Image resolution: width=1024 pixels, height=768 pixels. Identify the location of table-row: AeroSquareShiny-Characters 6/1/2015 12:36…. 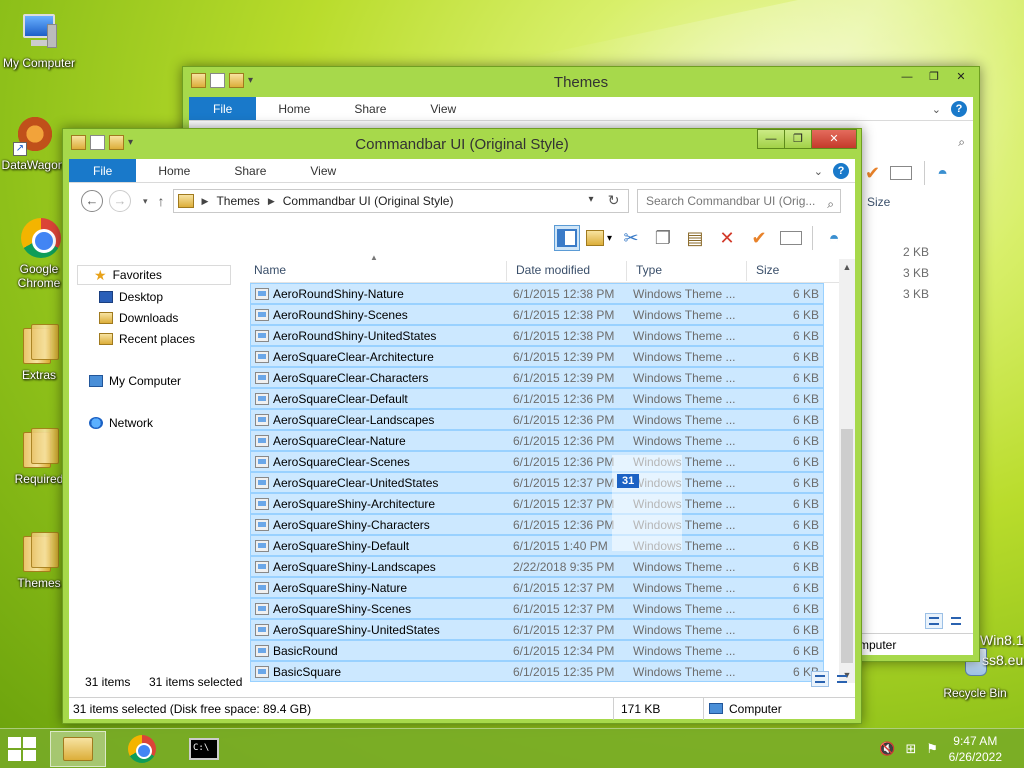
(537, 524).